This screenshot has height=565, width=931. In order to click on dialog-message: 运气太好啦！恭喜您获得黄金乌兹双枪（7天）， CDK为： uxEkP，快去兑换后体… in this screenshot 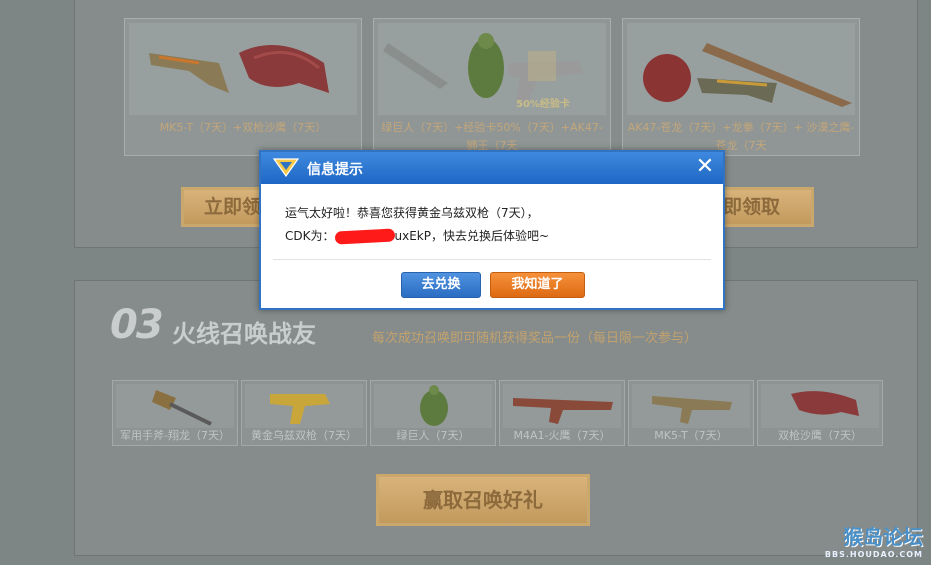, I will do `click(496, 225)`.